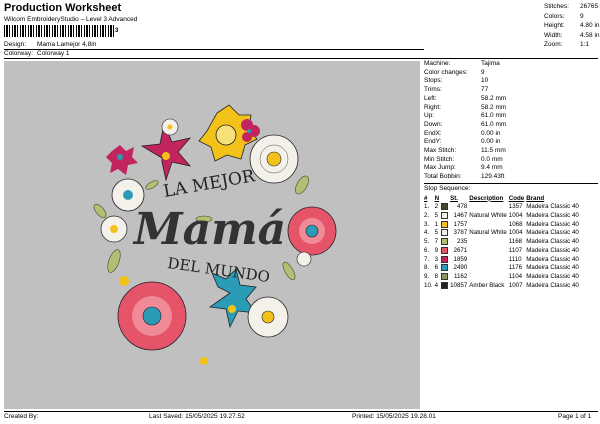 Image resolution: width=600 pixels, height=424 pixels. Describe the element at coordinates (463, 159) in the screenshot. I see `detail-min-stitch: Min Stitch: 0.0 mm` at that location.